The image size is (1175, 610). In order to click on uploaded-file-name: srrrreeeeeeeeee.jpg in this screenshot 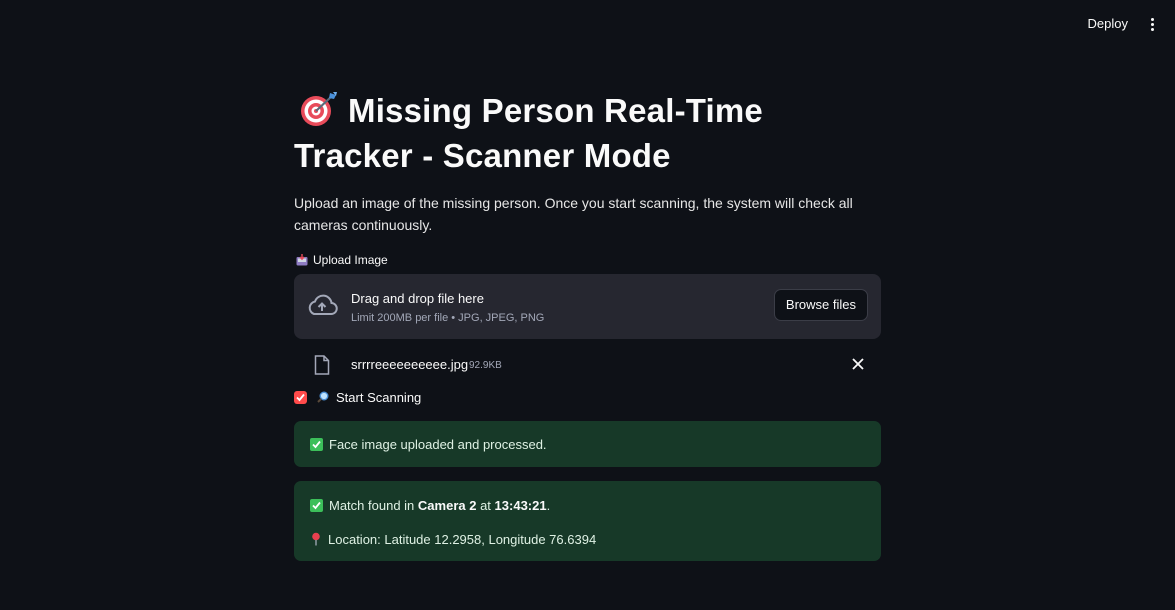, I will do `click(410, 364)`.